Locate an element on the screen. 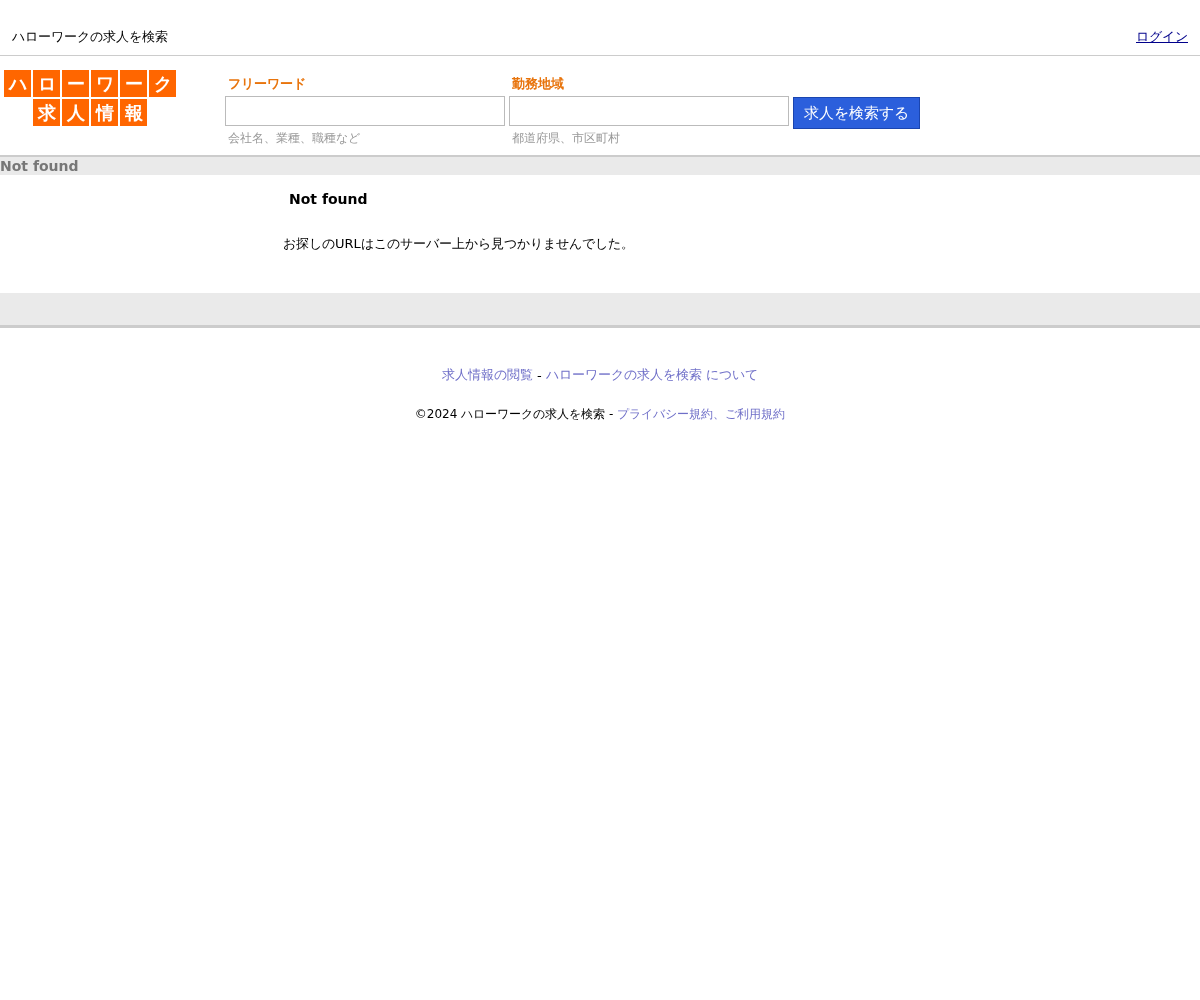 The height and width of the screenshot is (1000, 1200). field-hint: 会社名、業種、職種など is located at coordinates (294, 138).